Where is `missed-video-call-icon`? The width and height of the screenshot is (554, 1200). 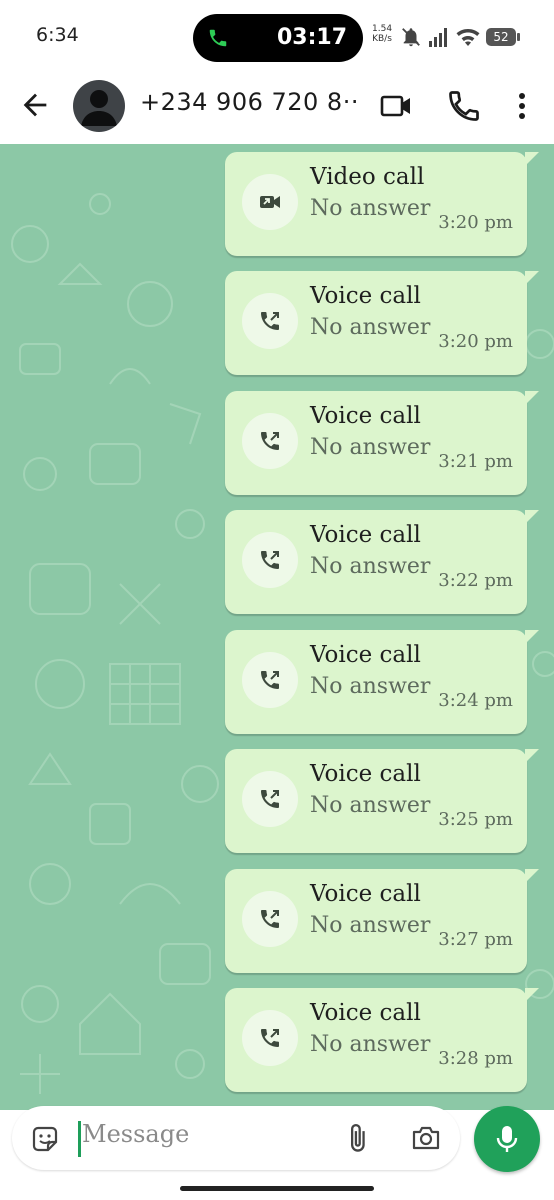
missed-video-call-icon is located at coordinates (270, 202).